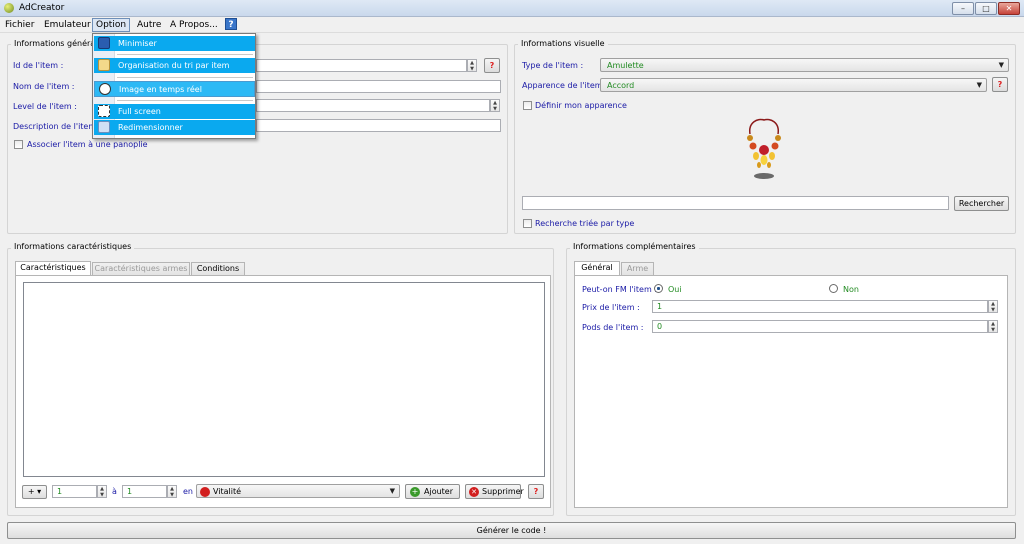 This screenshot has height=544, width=1024. I want to click on sign-value: +, so click(31, 491).